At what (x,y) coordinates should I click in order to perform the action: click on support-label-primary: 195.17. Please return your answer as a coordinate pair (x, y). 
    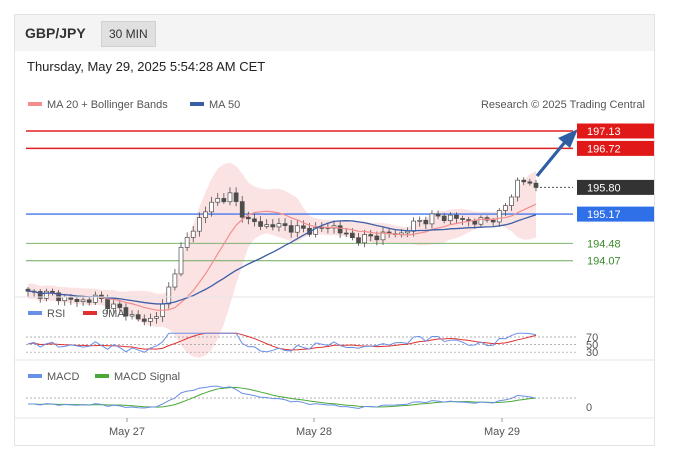
    Looking at the image, I should click on (604, 215).